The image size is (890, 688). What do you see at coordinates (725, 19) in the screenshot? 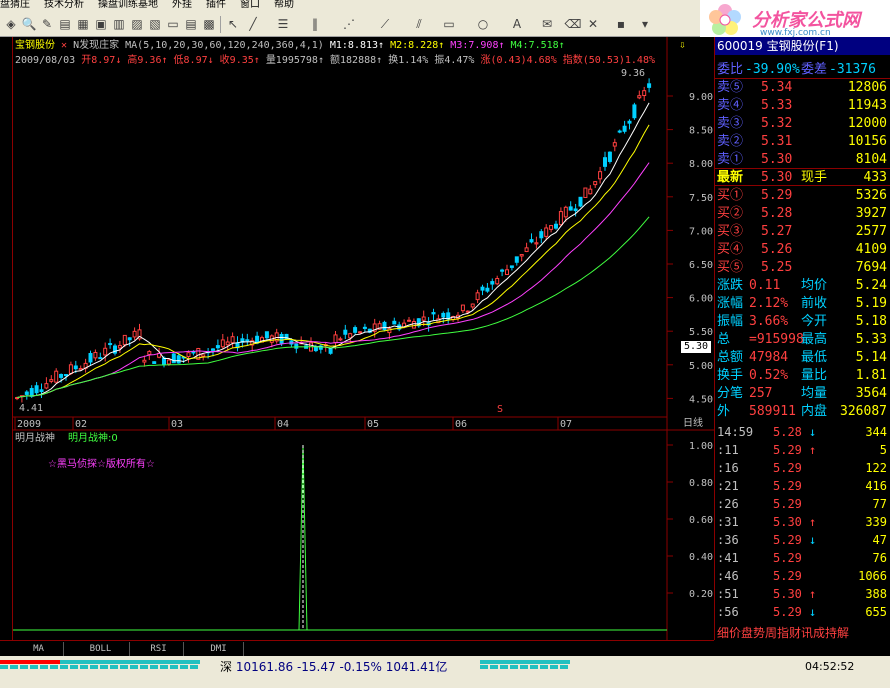
I see `flower-logo-icon` at bounding box center [725, 19].